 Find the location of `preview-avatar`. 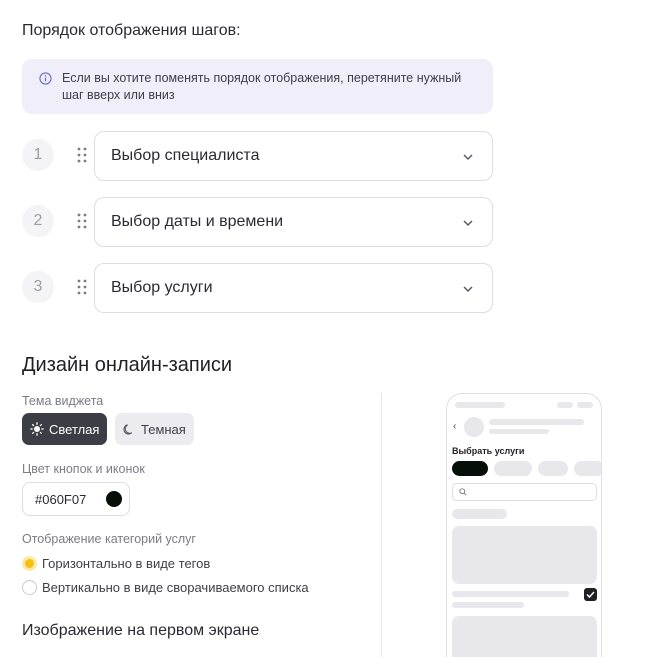

preview-avatar is located at coordinates (474, 427).